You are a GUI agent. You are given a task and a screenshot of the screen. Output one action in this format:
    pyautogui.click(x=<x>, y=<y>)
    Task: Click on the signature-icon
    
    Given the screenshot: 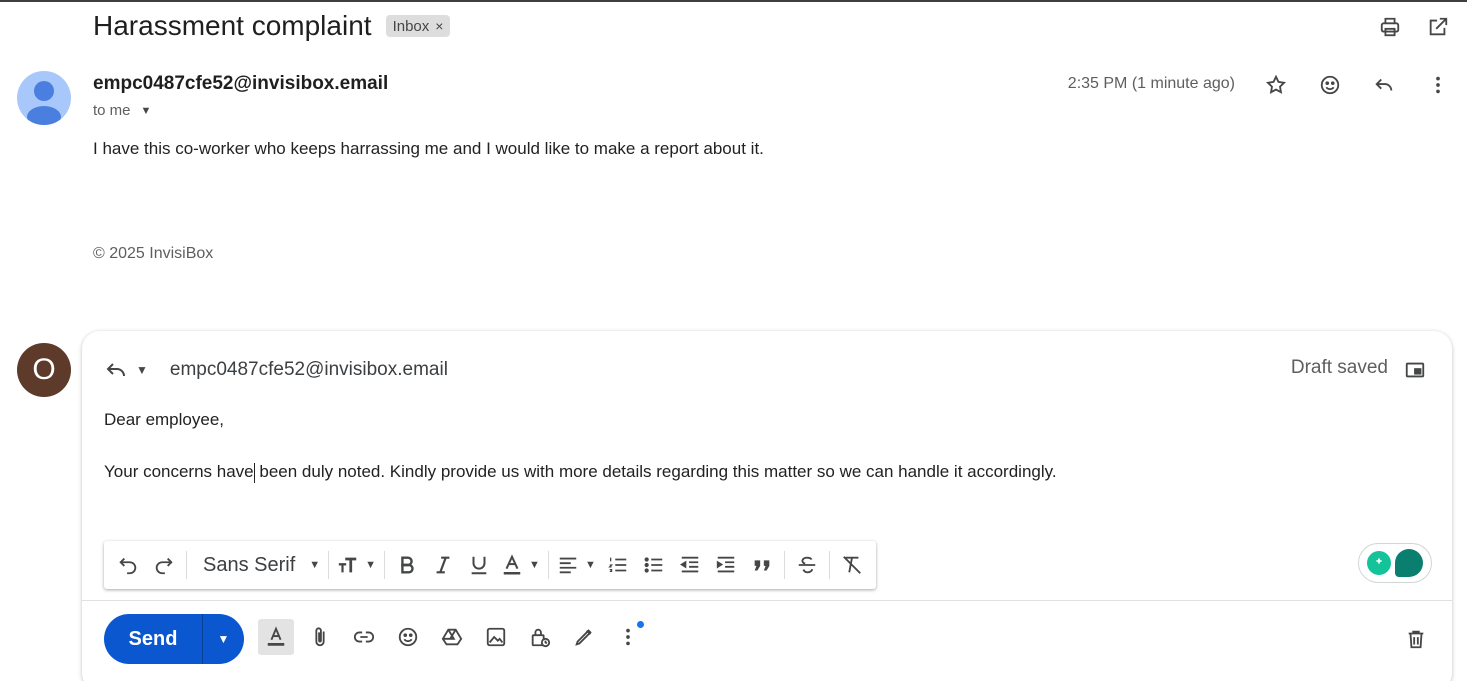 What is the action you would take?
    pyautogui.click(x=583, y=637)
    